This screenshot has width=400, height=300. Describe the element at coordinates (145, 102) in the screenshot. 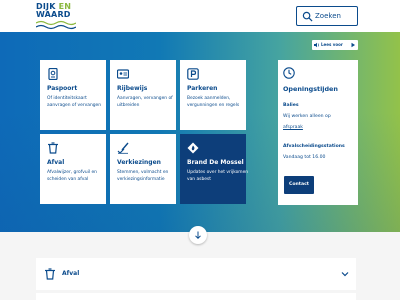

I see `tile-description: Aanvragen, vervangen of uitbreiden` at that location.